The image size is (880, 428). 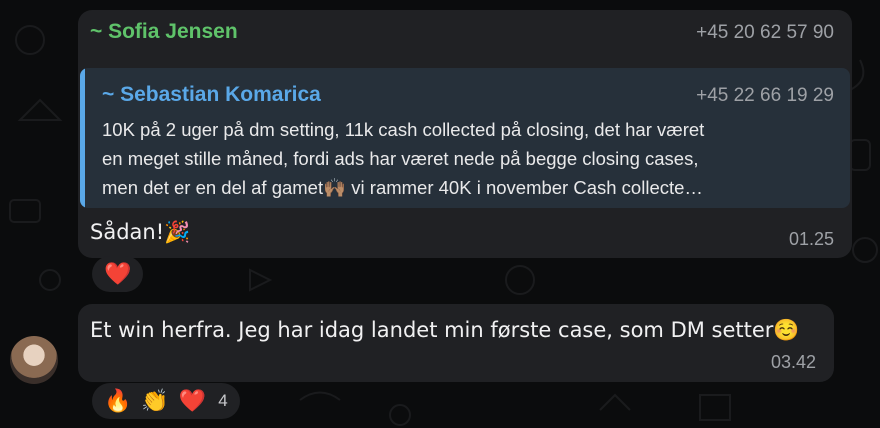 I want to click on fire-reaction: 🔥, so click(x=117, y=401).